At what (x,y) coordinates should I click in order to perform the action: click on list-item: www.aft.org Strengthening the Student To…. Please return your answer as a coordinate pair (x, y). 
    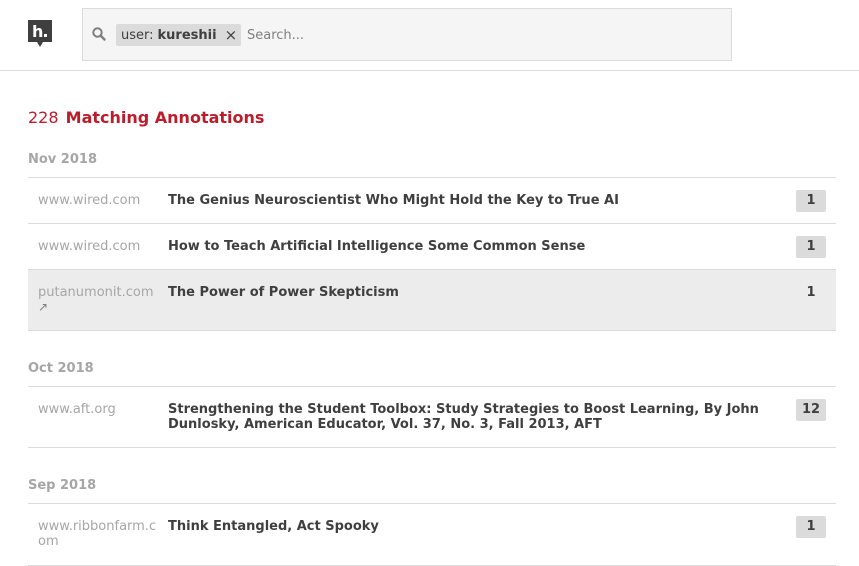
    Looking at the image, I should click on (432, 417).